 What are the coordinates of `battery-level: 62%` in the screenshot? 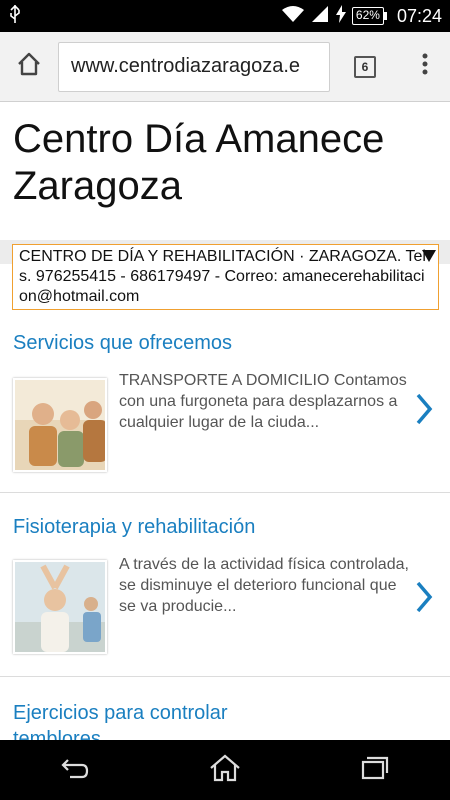 It's located at (367, 16).